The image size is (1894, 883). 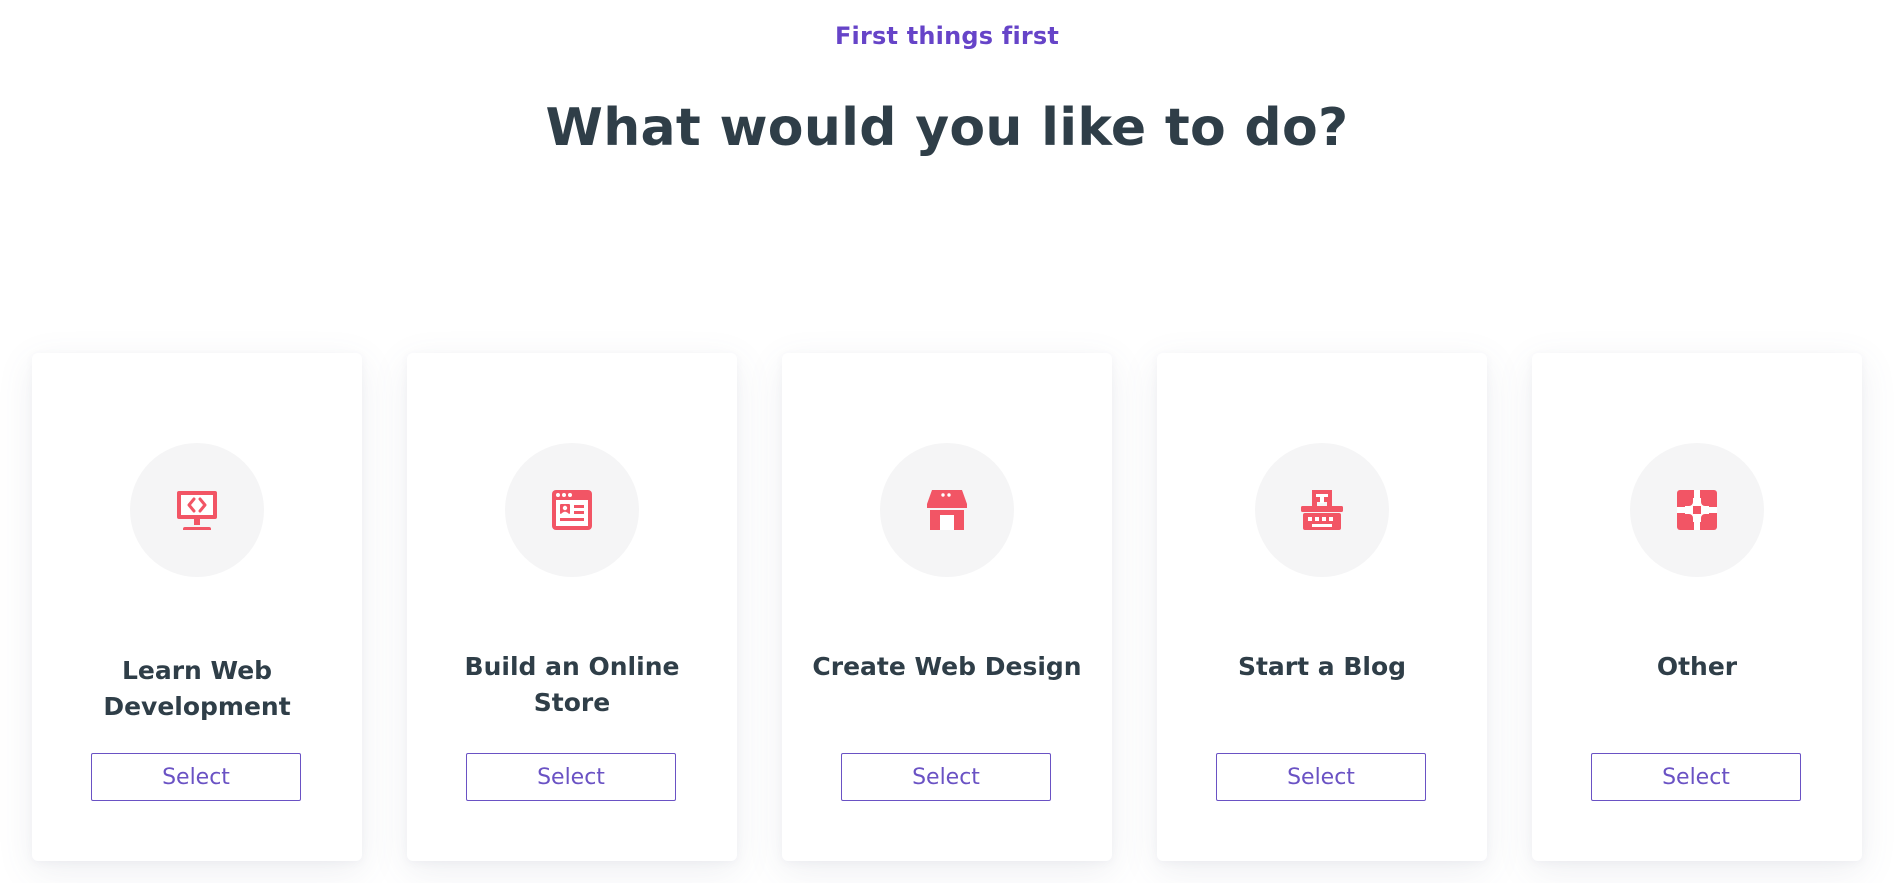 I want to click on storefront-icon, so click(x=947, y=510).